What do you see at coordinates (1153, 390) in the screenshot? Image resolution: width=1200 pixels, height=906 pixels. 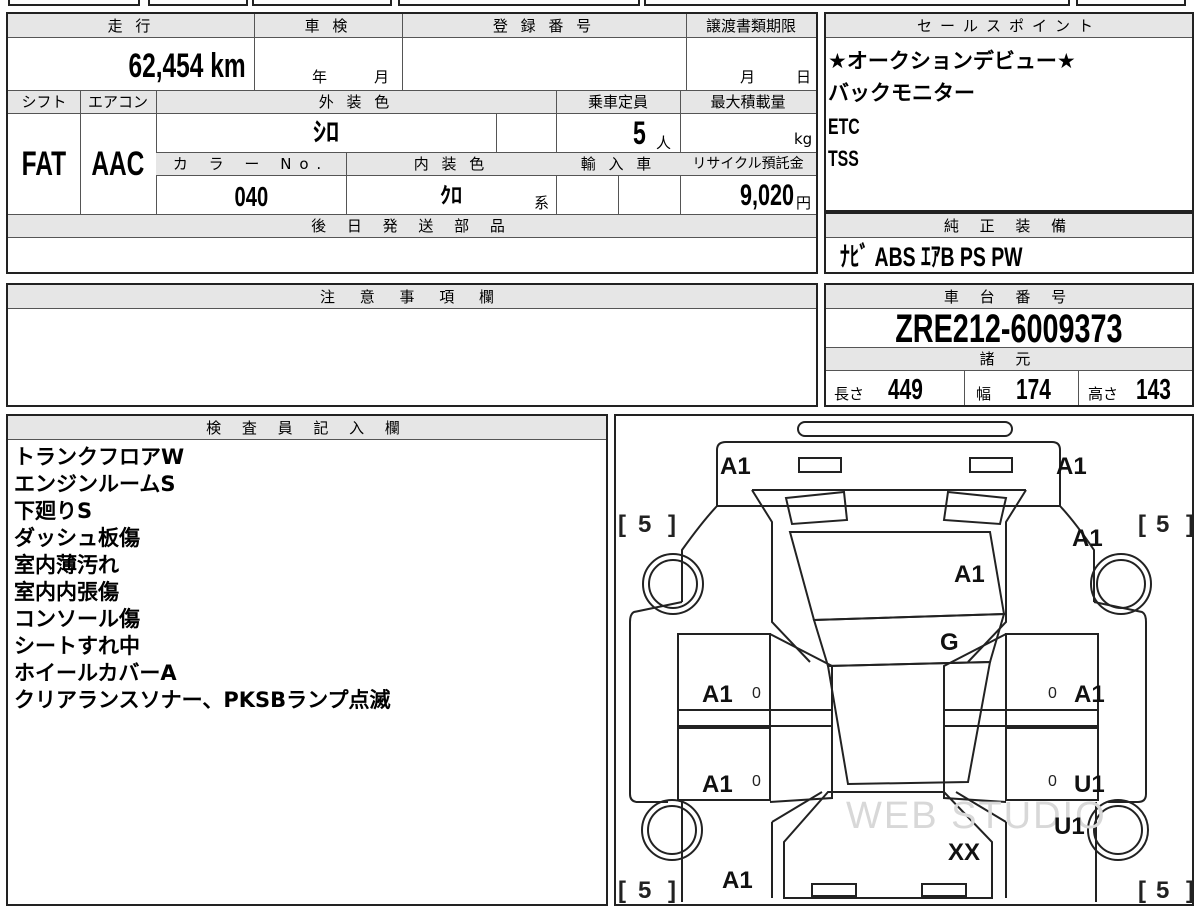 I see `height-value: 143` at bounding box center [1153, 390].